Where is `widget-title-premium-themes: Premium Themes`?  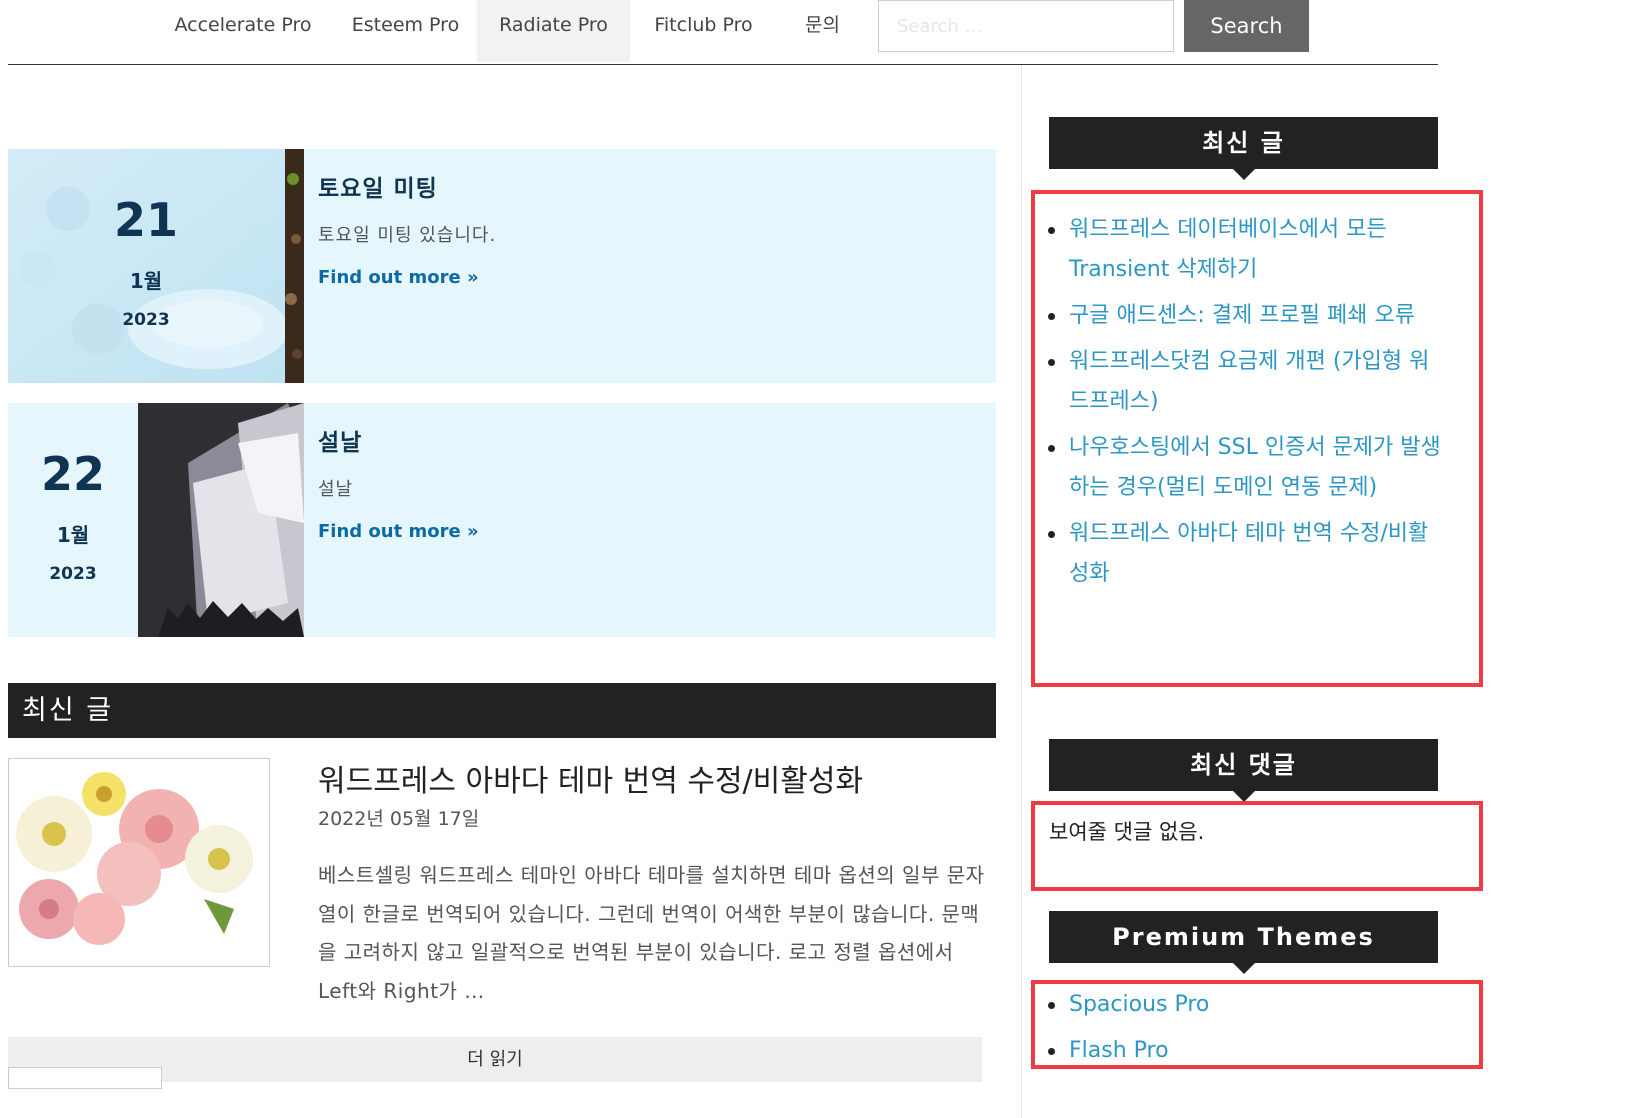 widget-title-premium-themes: Premium Themes is located at coordinates (1243, 942).